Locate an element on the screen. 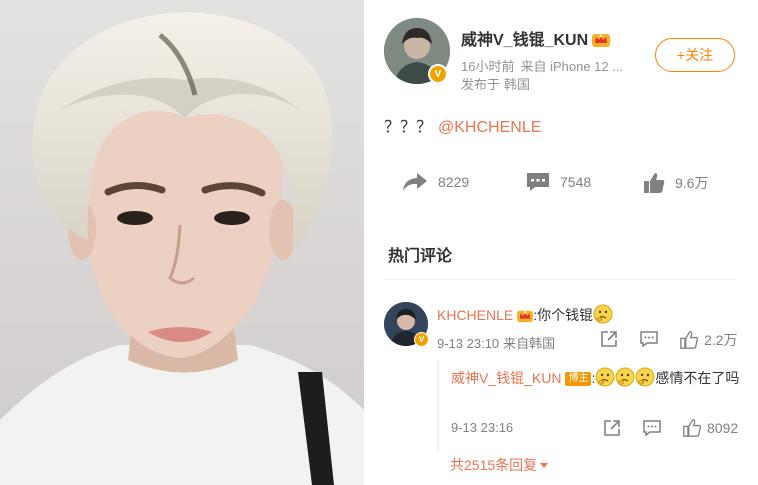 The width and height of the screenshot is (758, 485). follow-button: +关注 is located at coordinates (695, 55).